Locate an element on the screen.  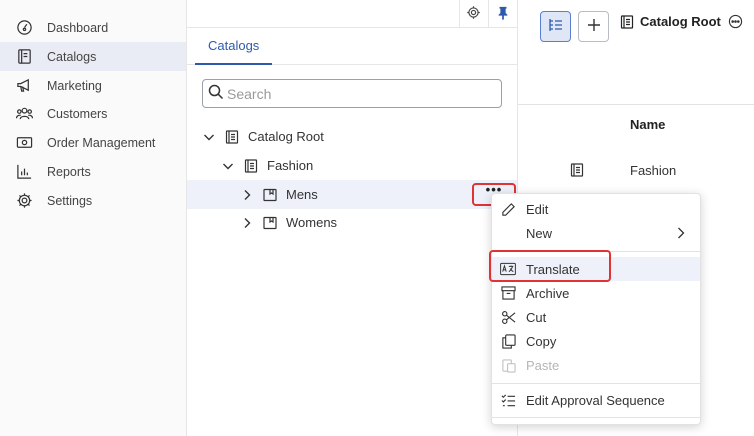
dashboard-gauge-icon is located at coordinates (24, 28).